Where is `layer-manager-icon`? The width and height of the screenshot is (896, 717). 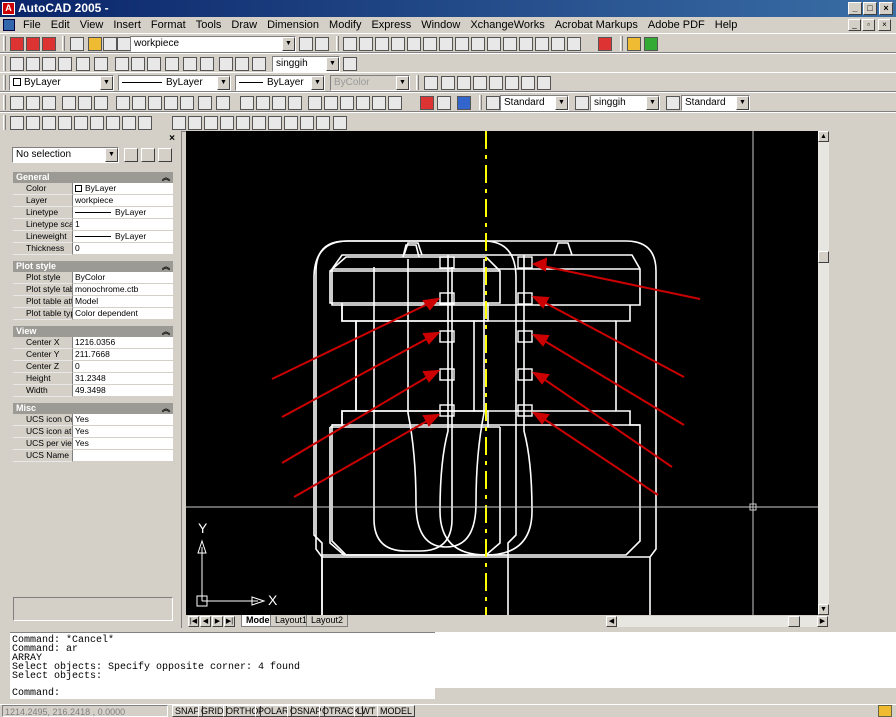
layer-manager-icon is located at coordinates (77, 44).